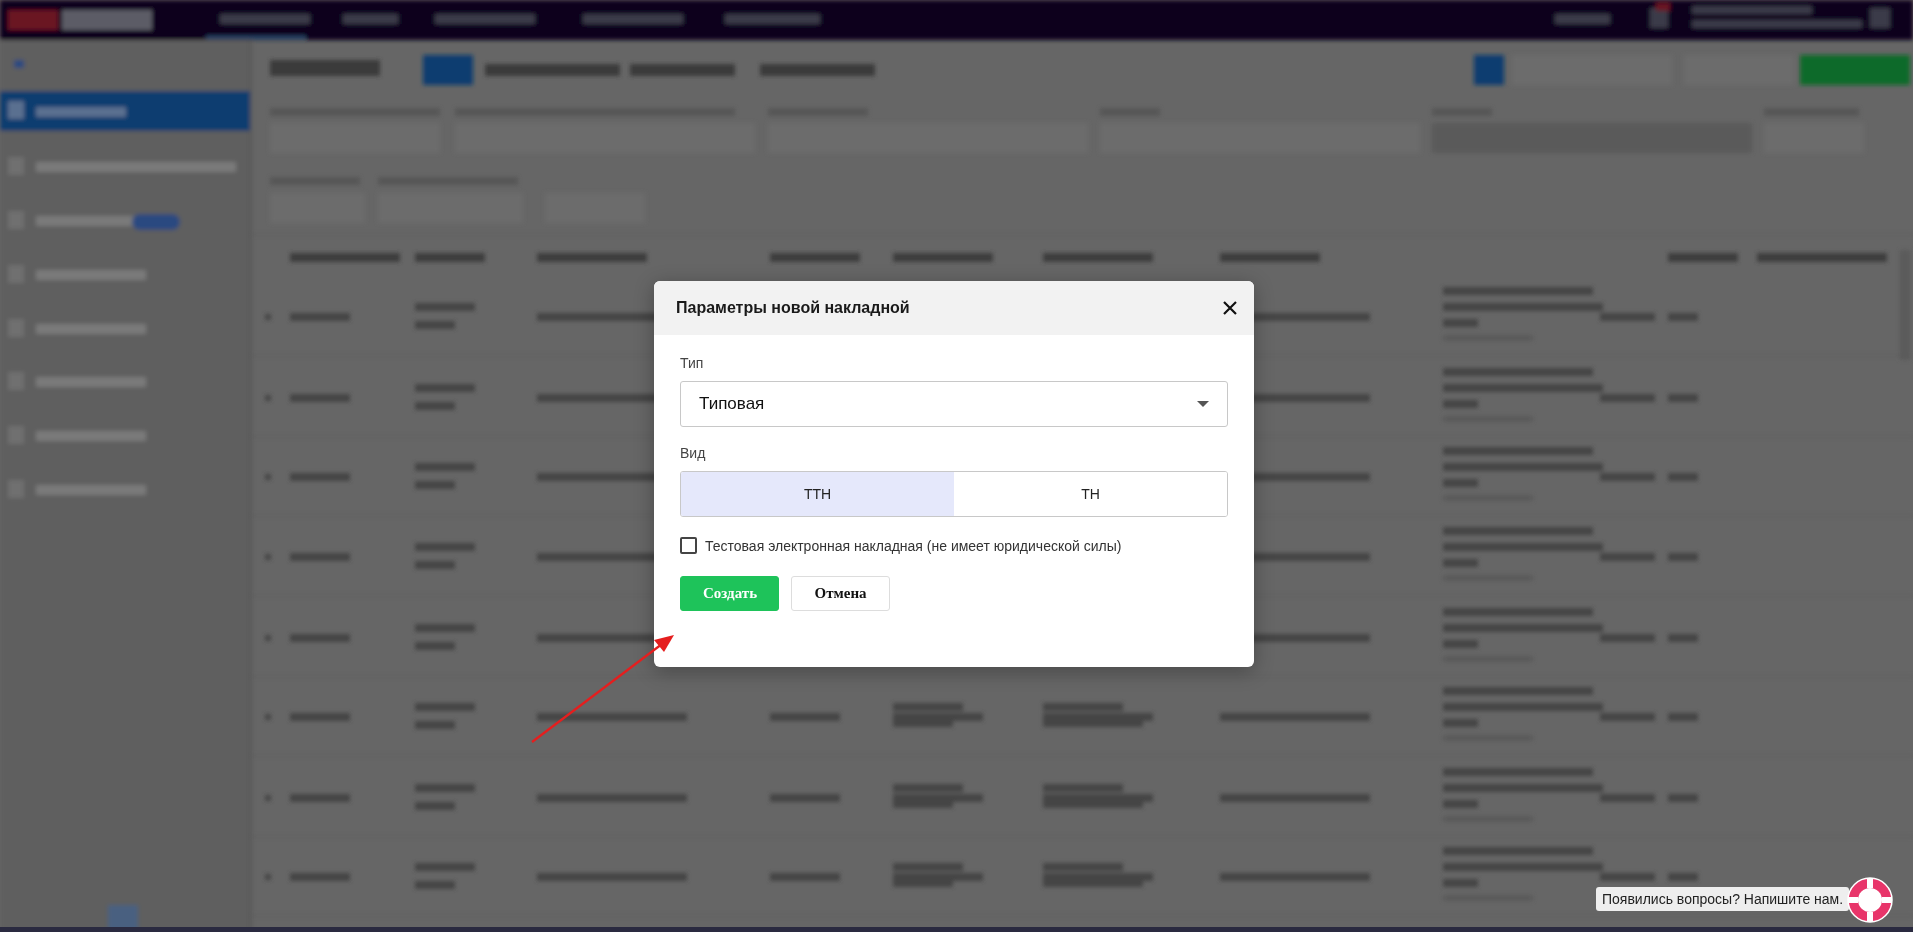 Image resolution: width=1913 pixels, height=932 pixels. I want to click on lifebuoy-icon, so click(1870, 900).